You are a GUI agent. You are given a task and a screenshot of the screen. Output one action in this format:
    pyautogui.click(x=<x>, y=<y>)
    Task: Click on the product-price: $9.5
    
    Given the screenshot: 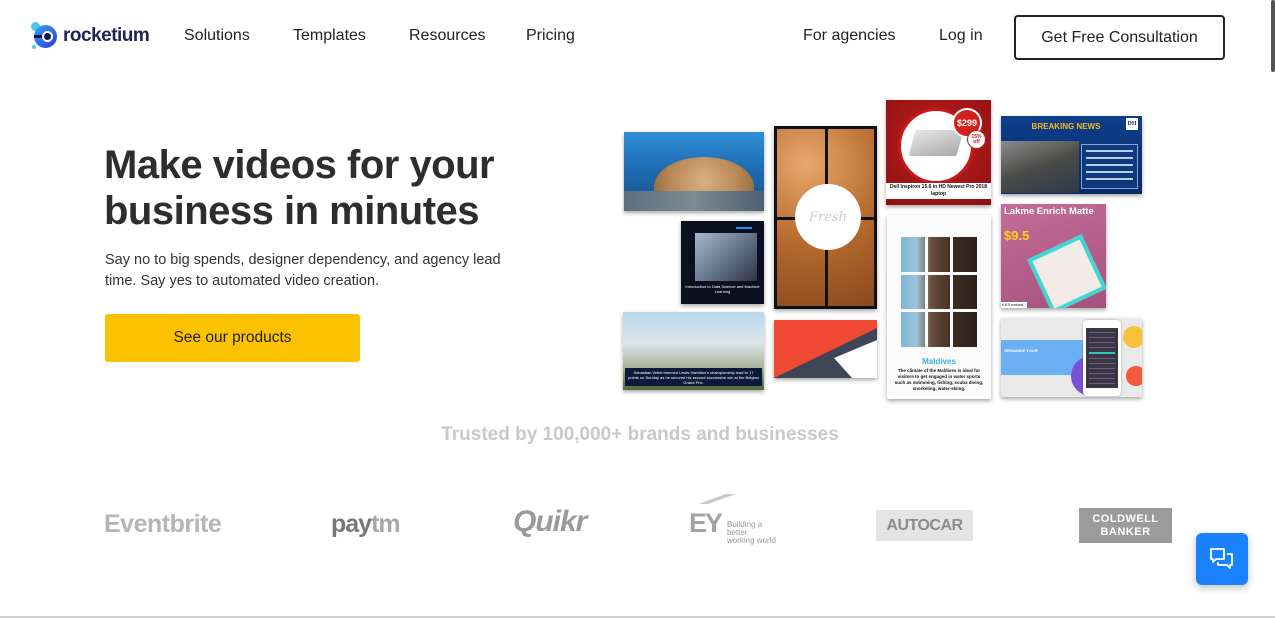 What is the action you would take?
    pyautogui.click(x=1017, y=235)
    